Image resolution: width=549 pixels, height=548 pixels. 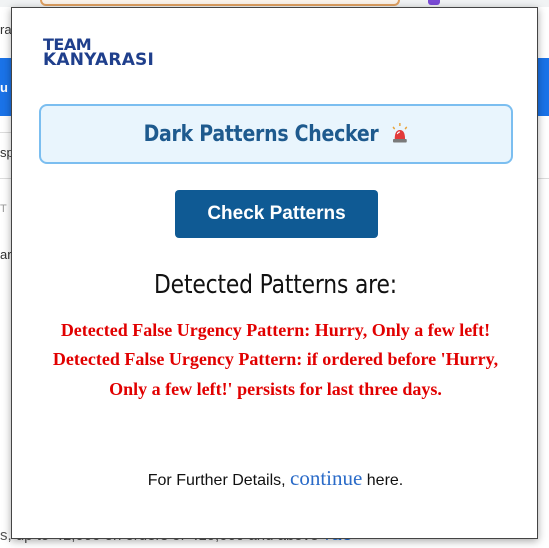 What do you see at coordinates (276, 214) in the screenshot?
I see `check-patterns-button: Check Patterns` at bounding box center [276, 214].